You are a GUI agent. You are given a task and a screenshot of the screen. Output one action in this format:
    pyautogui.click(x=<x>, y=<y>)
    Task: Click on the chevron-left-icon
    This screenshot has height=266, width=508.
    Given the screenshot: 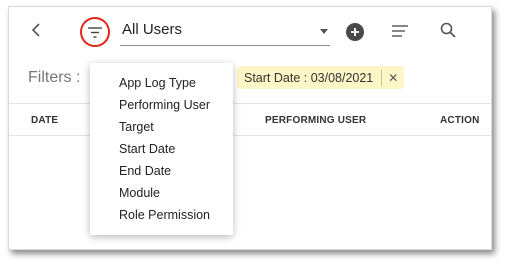 What is the action you would take?
    pyautogui.click(x=35, y=30)
    